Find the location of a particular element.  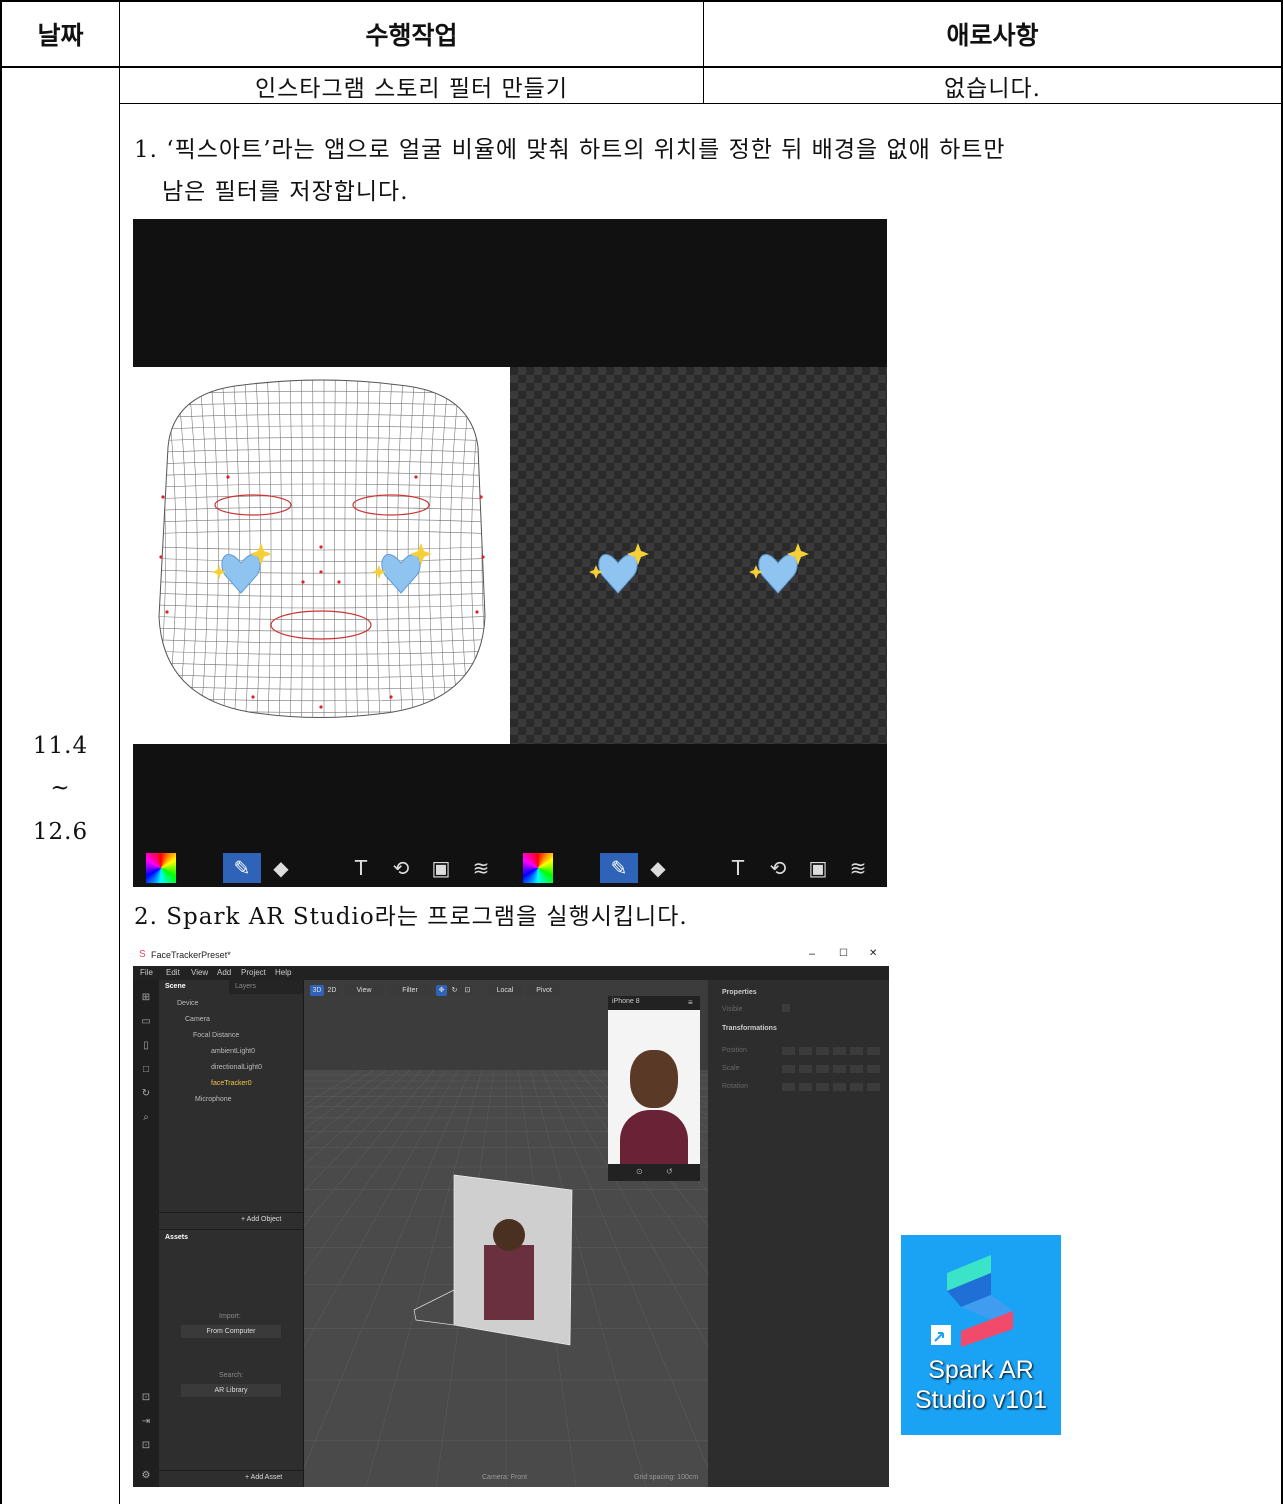

view-2d-button: 2D is located at coordinates (332, 990).